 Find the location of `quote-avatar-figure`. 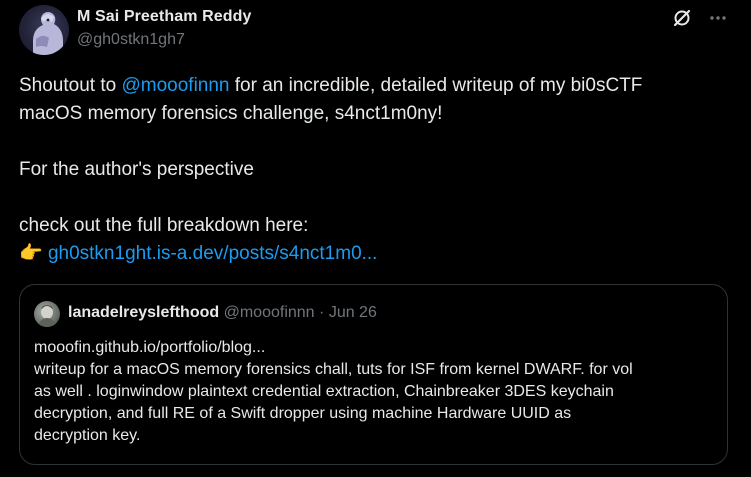

quote-avatar-figure is located at coordinates (47, 316).